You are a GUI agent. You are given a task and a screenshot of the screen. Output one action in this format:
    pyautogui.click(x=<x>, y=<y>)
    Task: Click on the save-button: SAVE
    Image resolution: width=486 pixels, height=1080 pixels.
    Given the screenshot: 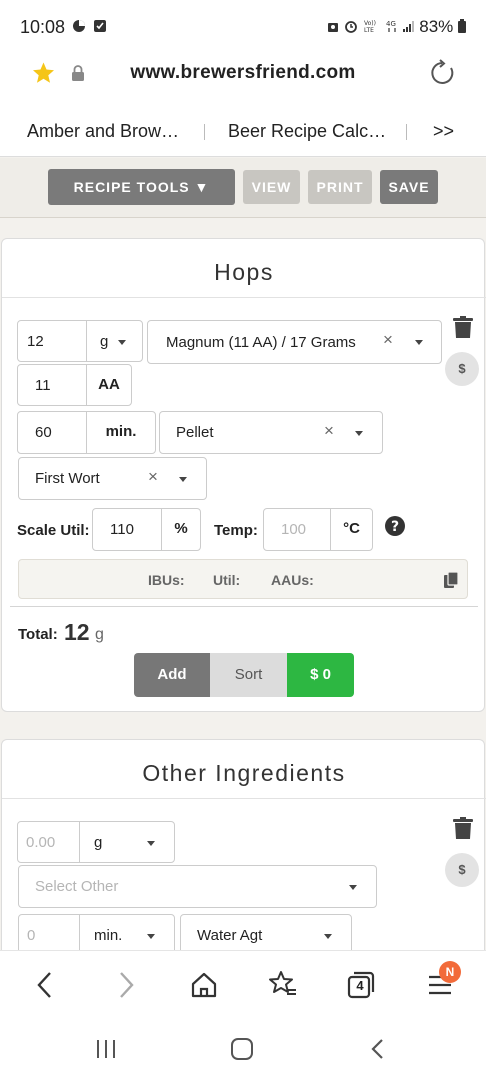 What is the action you would take?
    pyautogui.click(x=409, y=187)
    